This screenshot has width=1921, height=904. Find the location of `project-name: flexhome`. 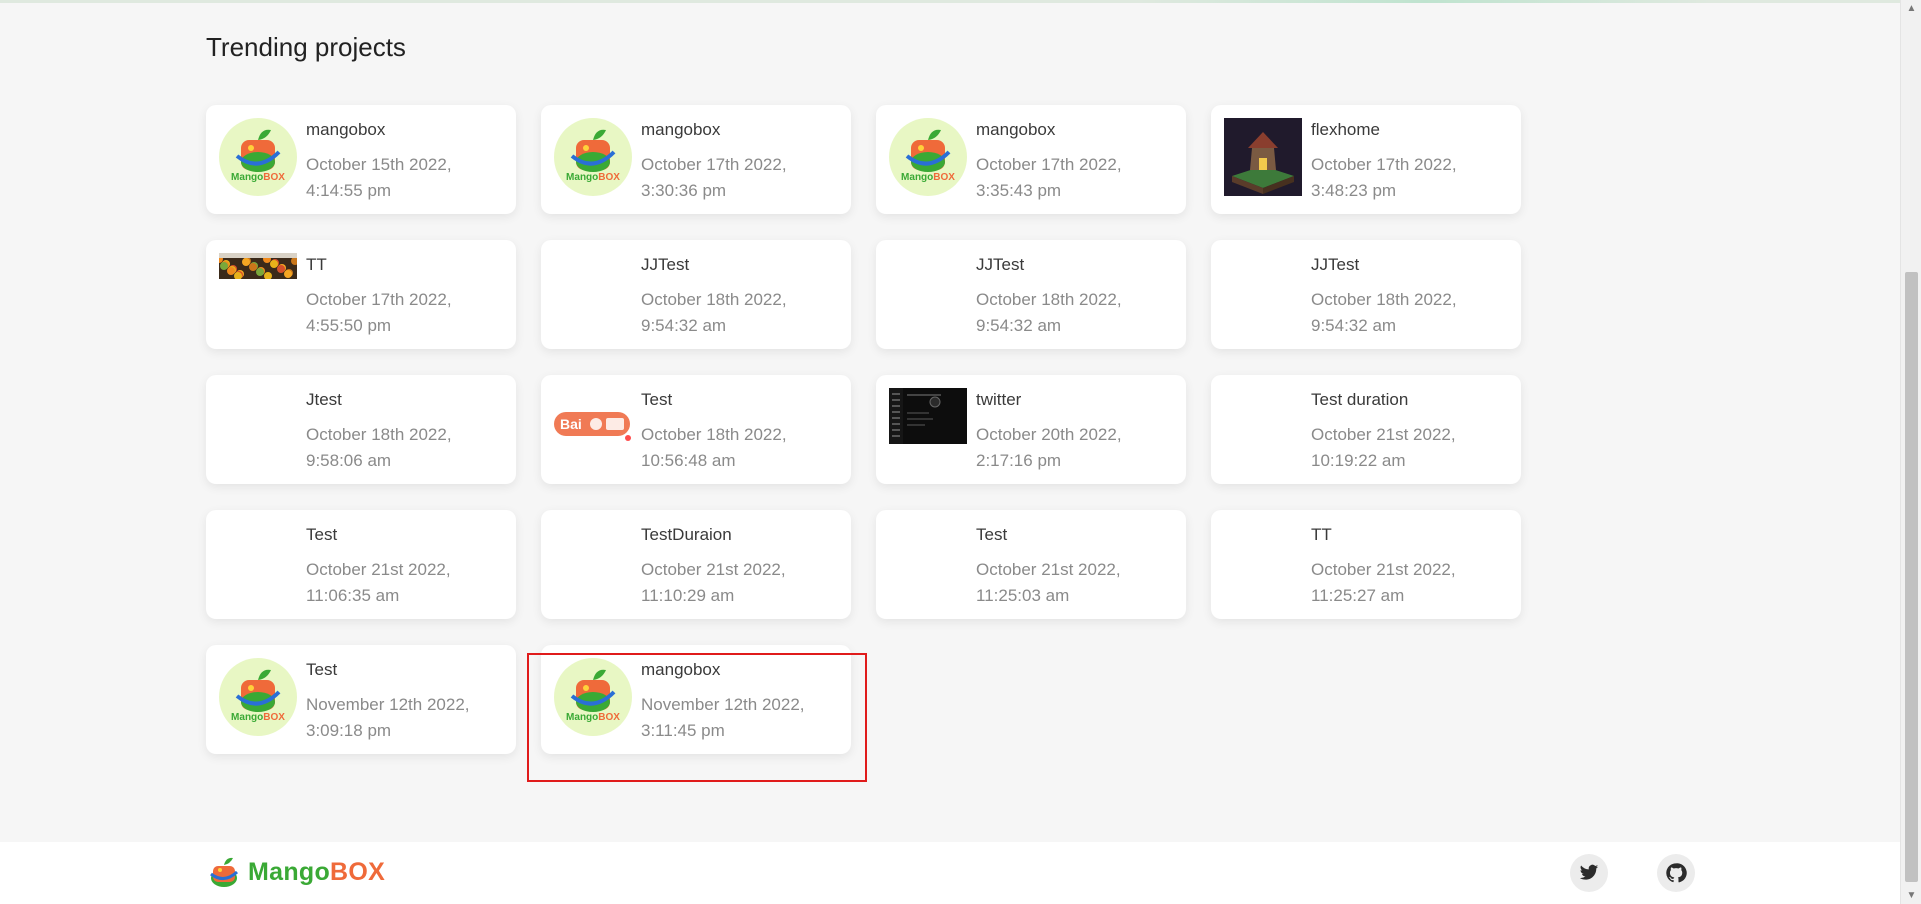

project-name: flexhome is located at coordinates (1345, 129).